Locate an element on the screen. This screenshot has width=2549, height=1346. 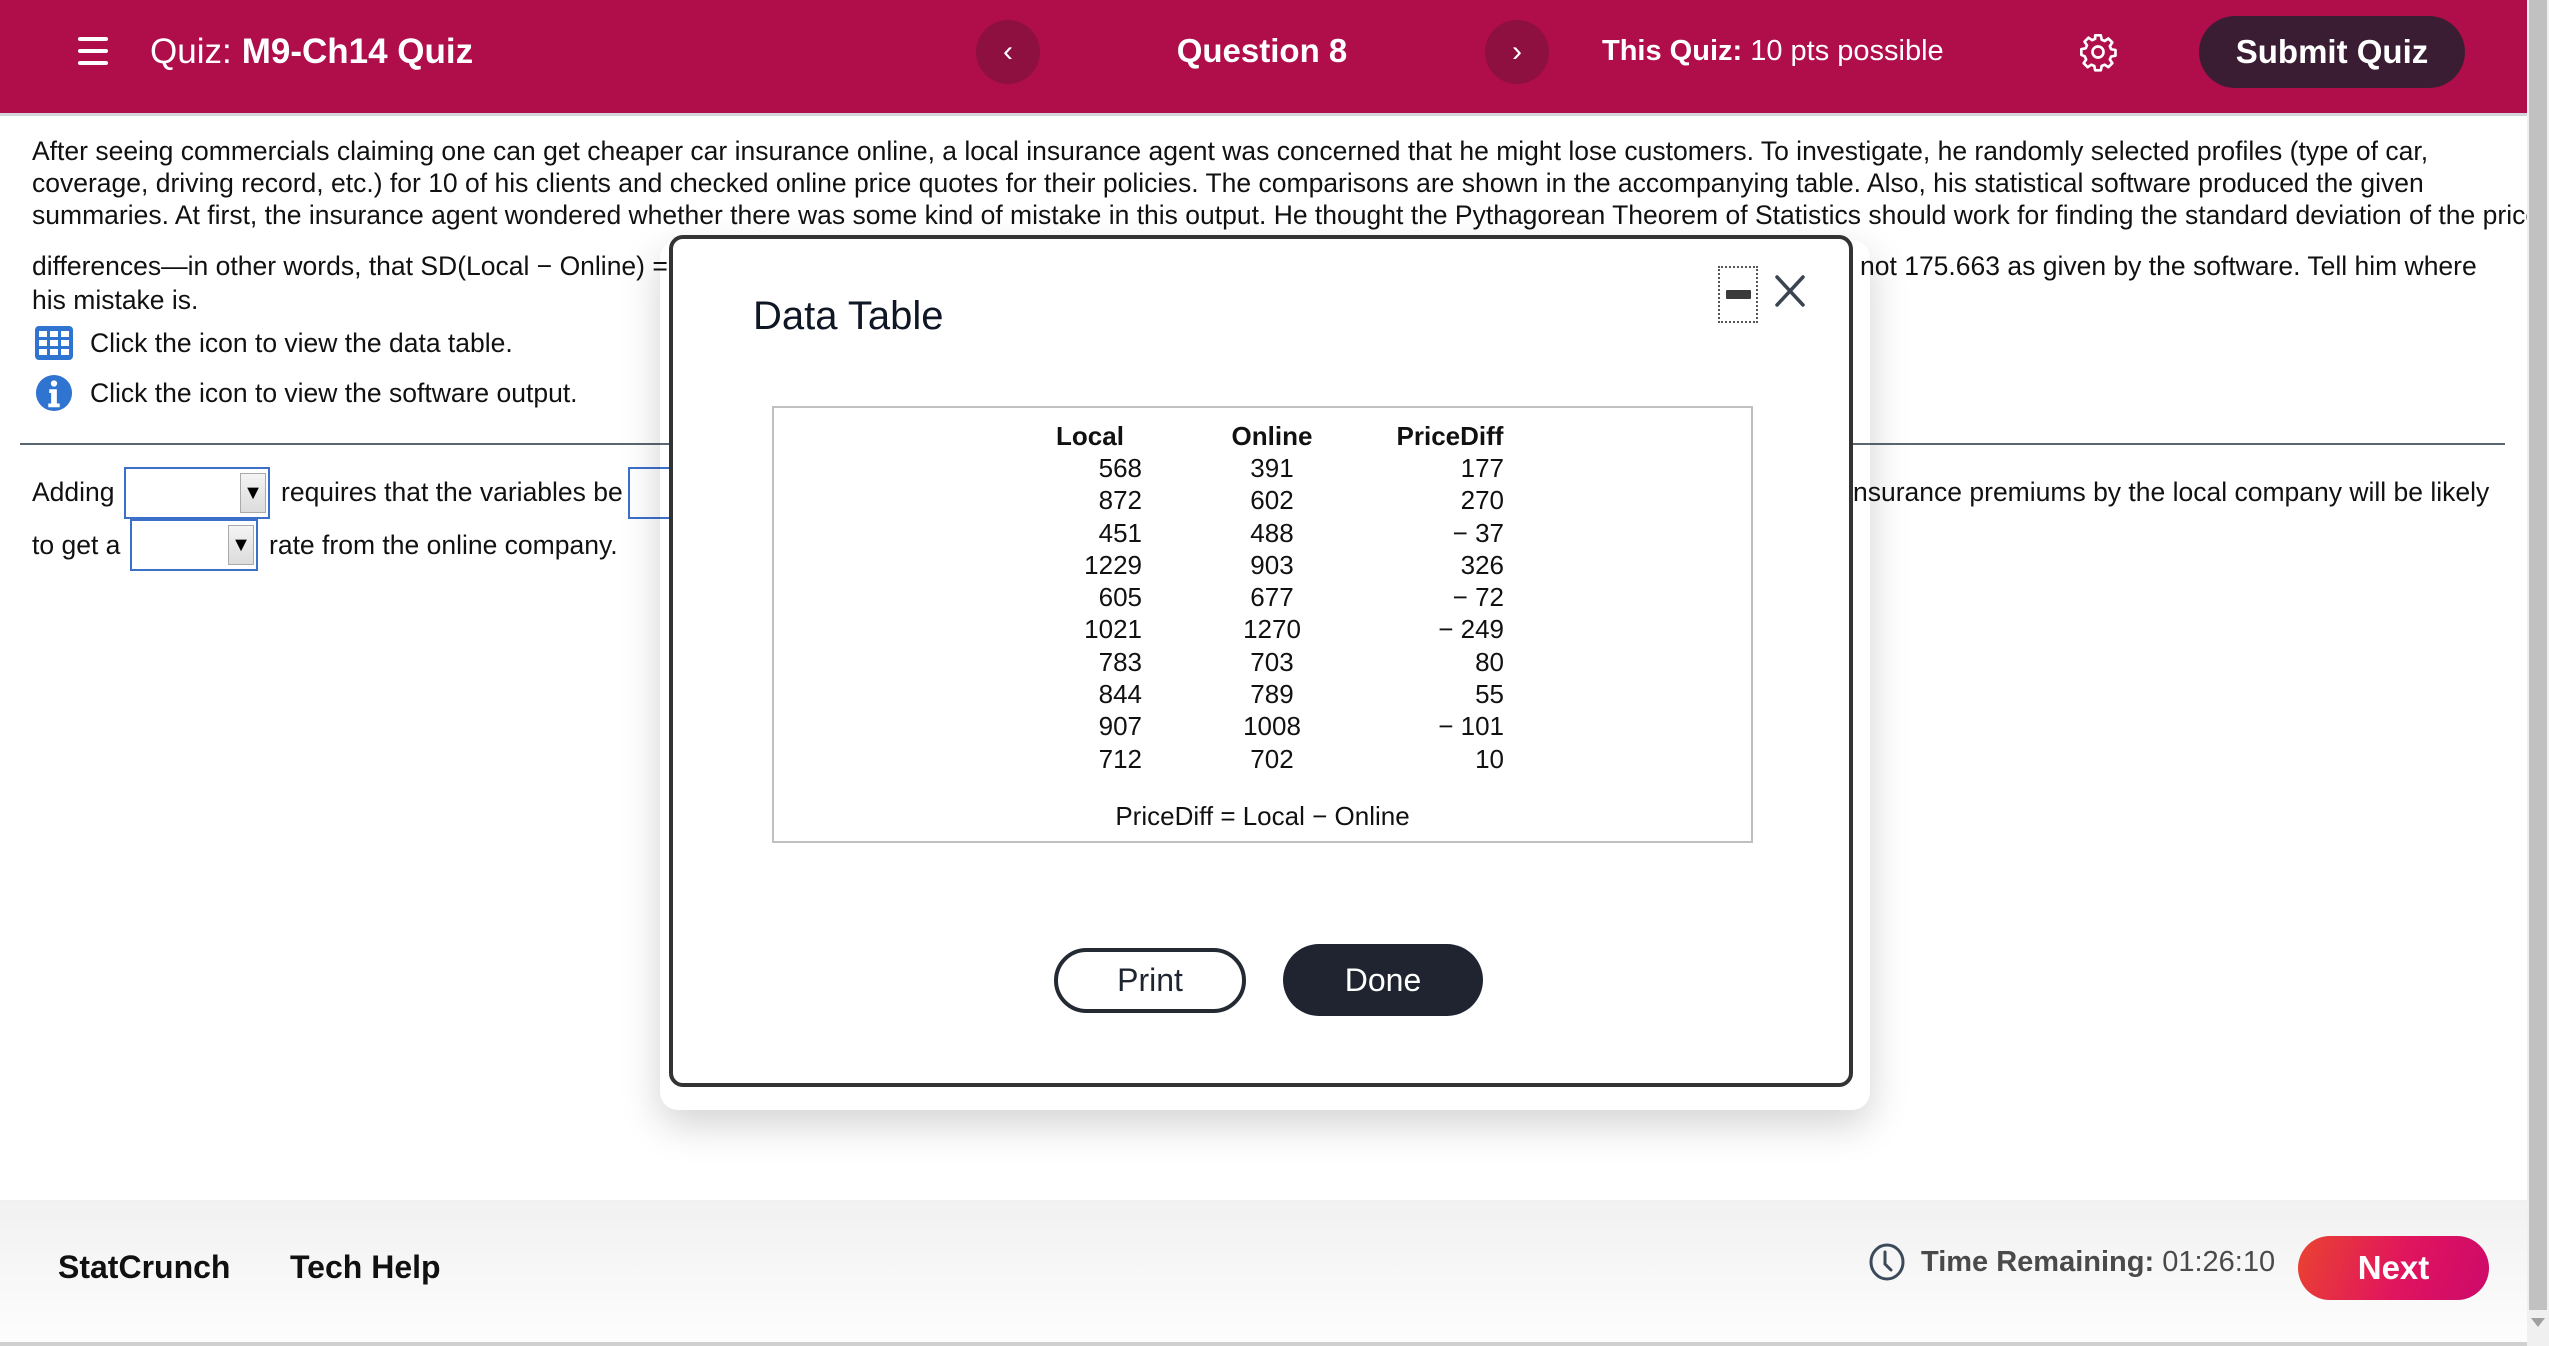
chevron-left-icon: ‹ is located at coordinates (1008, 51).